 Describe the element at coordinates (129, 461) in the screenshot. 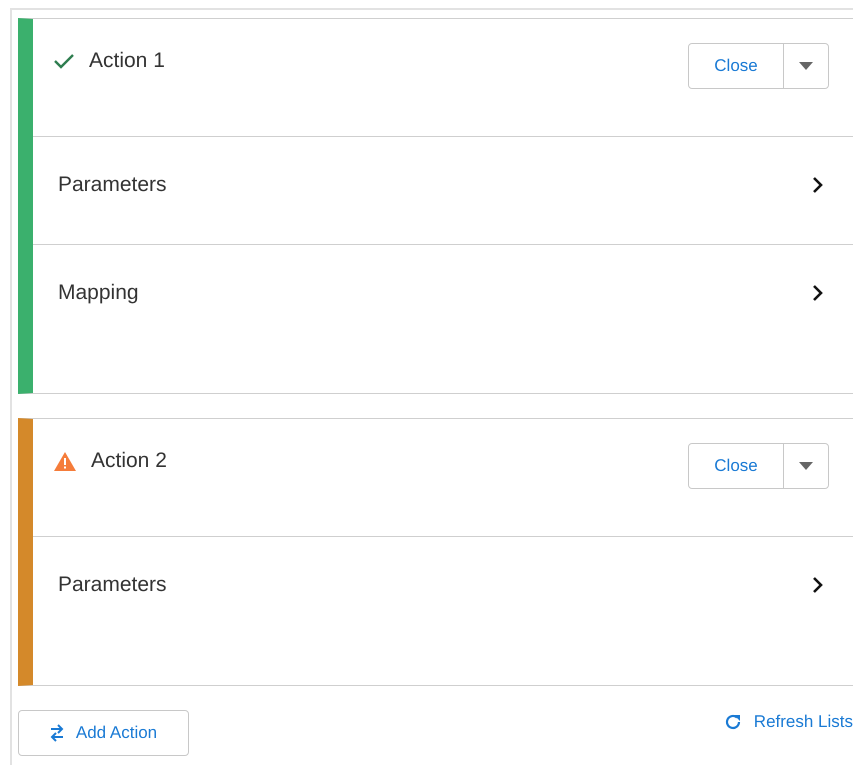

I see `action-title: Action 2` at that location.